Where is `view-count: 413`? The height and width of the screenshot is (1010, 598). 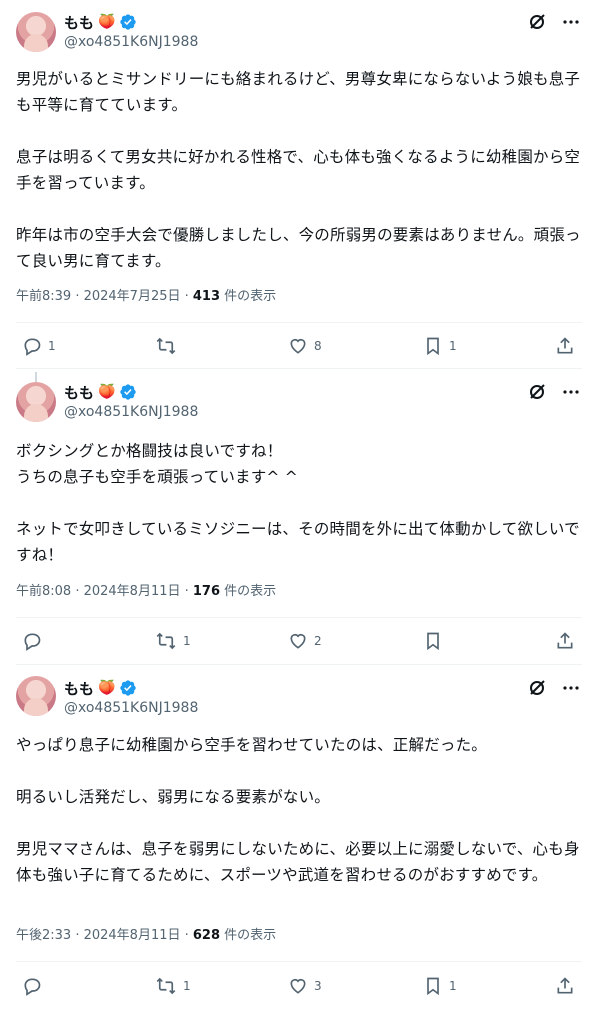 view-count: 413 is located at coordinates (206, 296).